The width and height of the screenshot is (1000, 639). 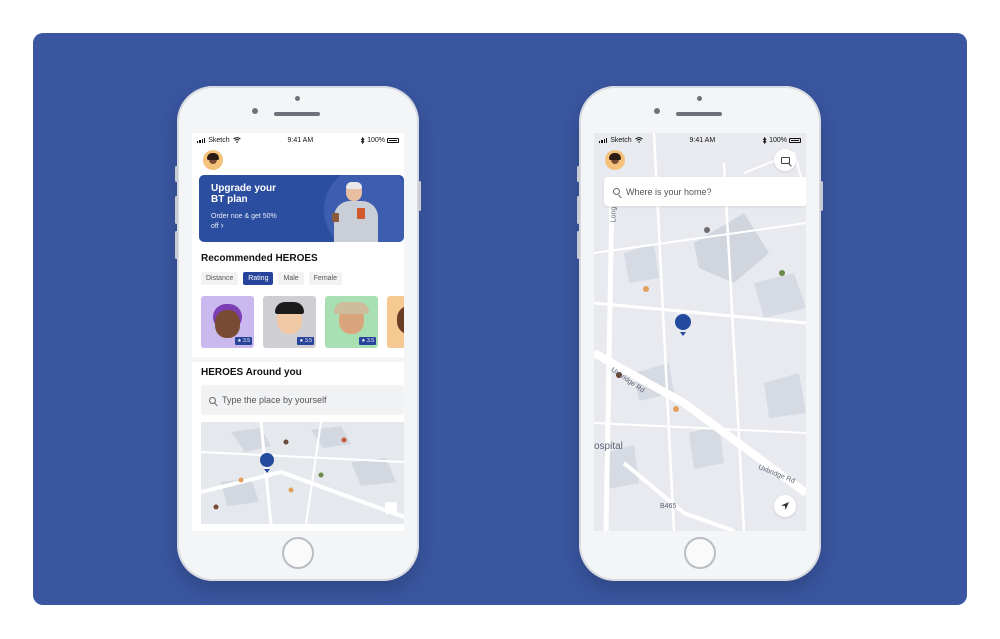 I want to click on filter-chips: Distance Rating Male Female, so click(x=271, y=278).